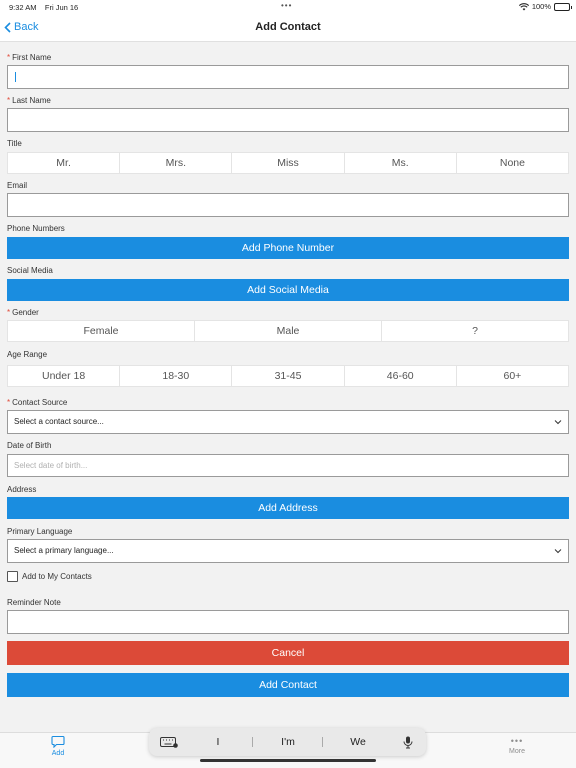 Image resolution: width=576 pixels, height=768 pixels. I want to click on status-time: 9:32 AM, so click(23, 7).